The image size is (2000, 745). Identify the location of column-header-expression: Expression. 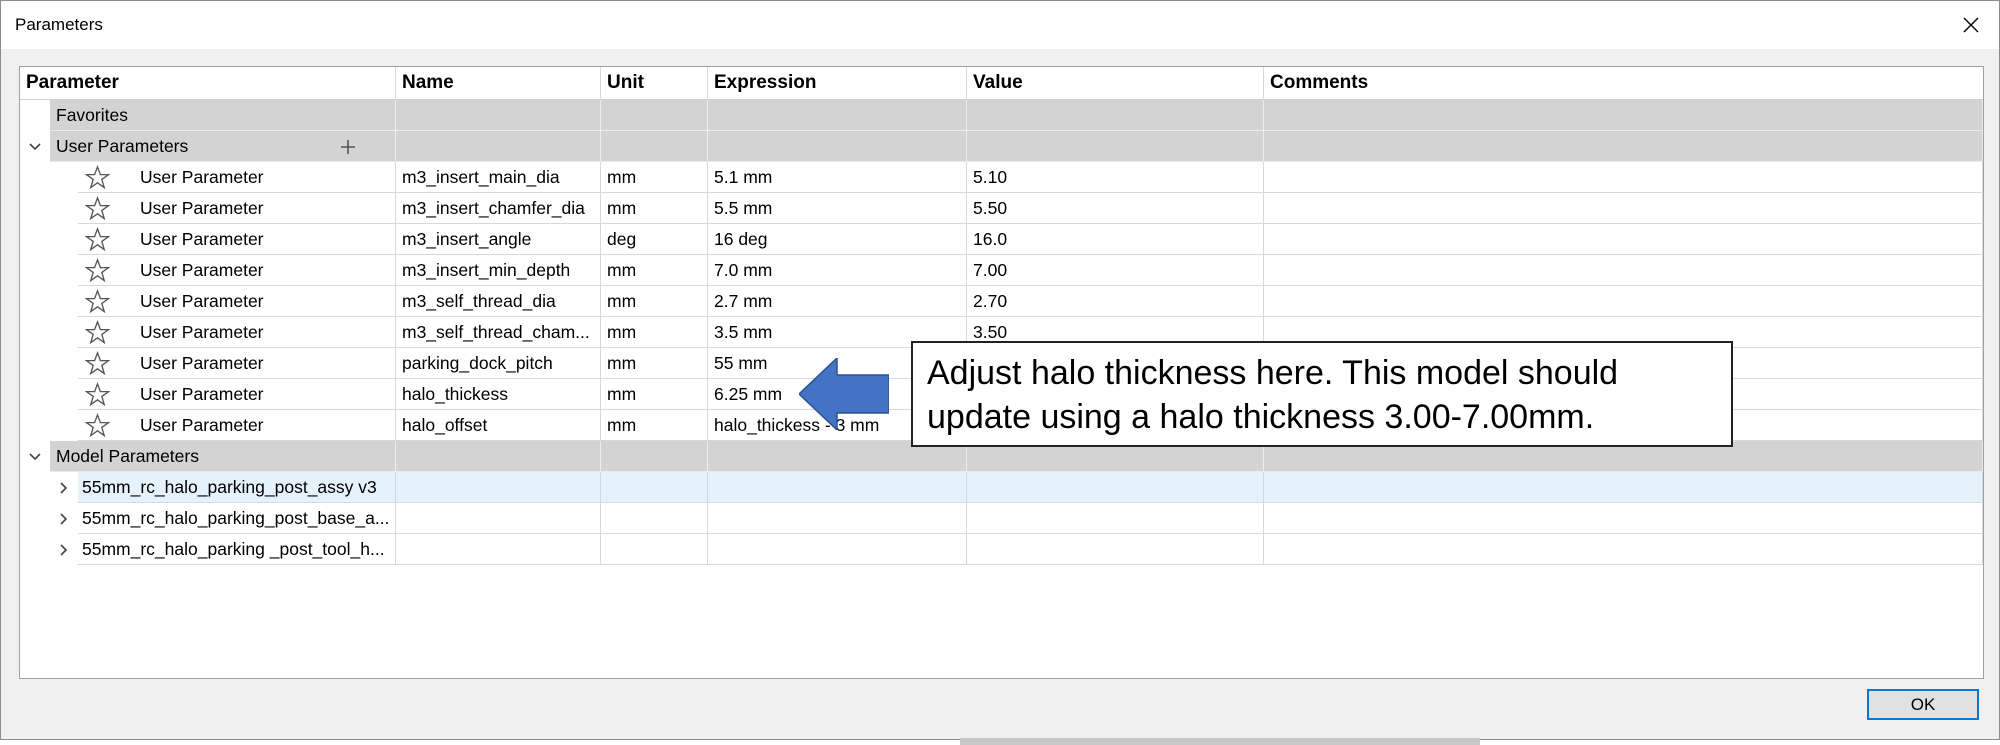
(837, 83).